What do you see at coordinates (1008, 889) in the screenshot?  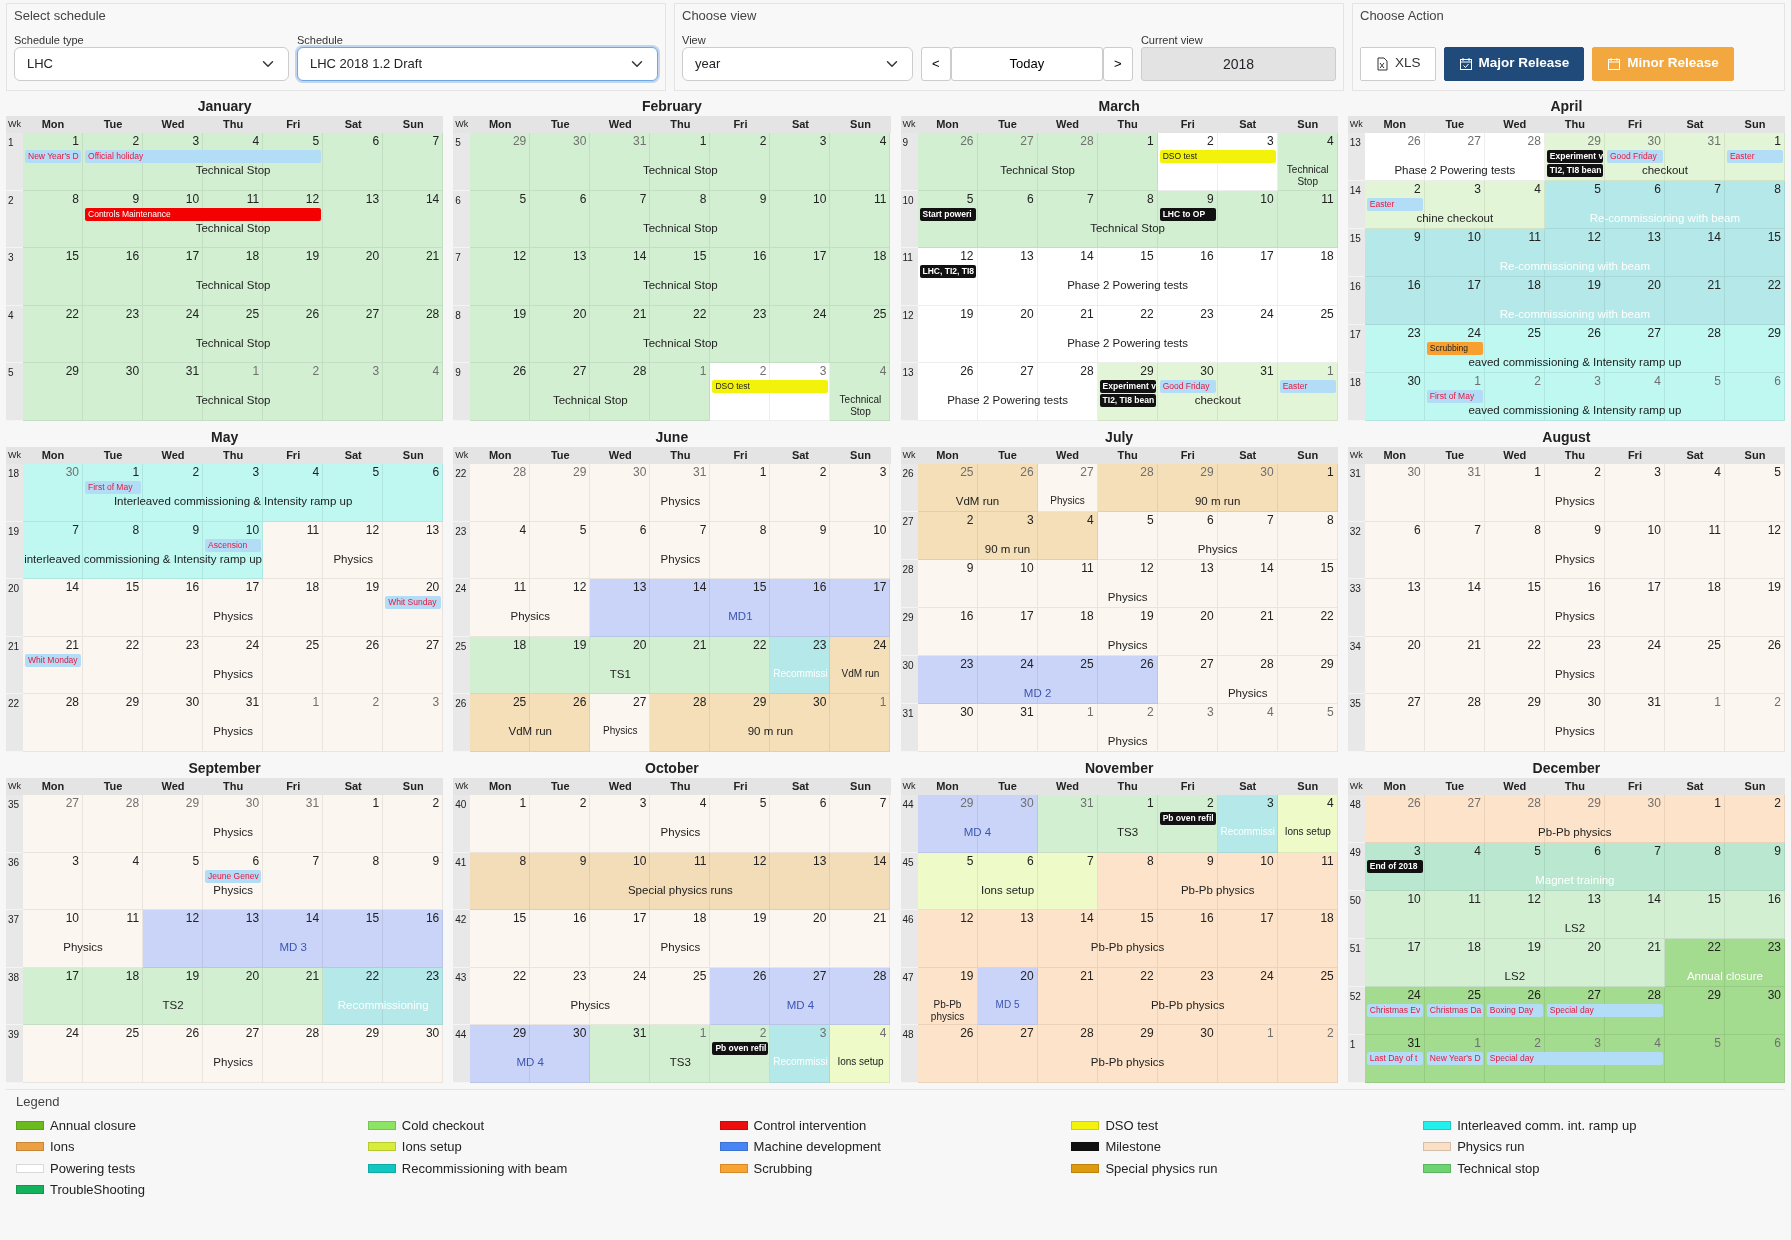 I see `event-label: Ions setup` at bounding box center [1008, 889].